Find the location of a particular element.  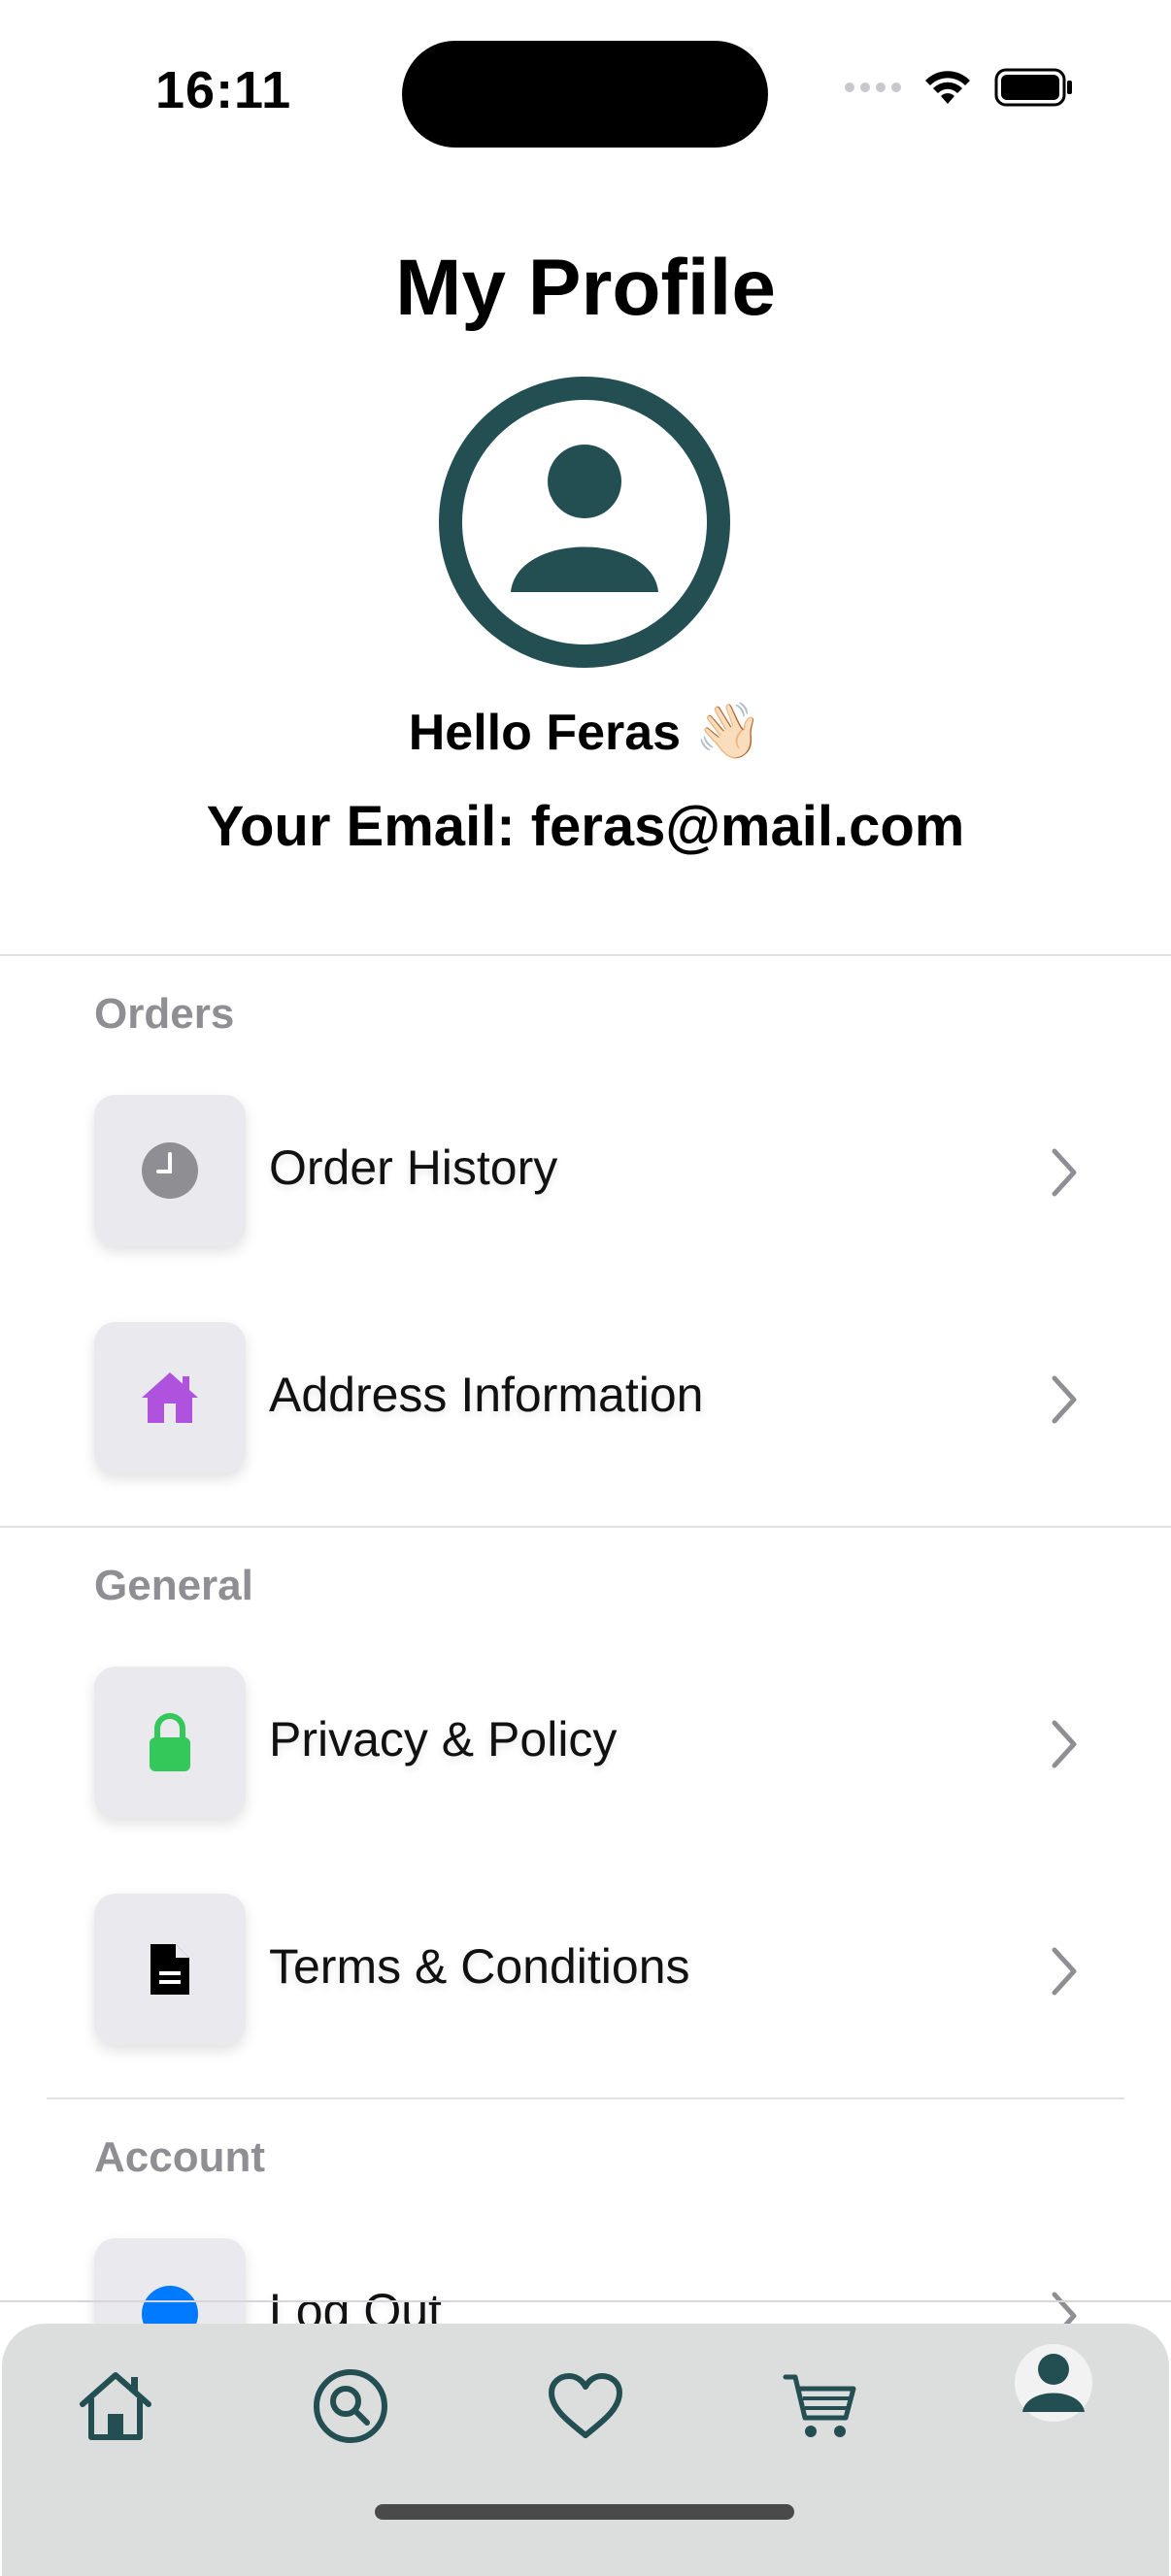

order-history-tile is located at coordinates (170, 1170).